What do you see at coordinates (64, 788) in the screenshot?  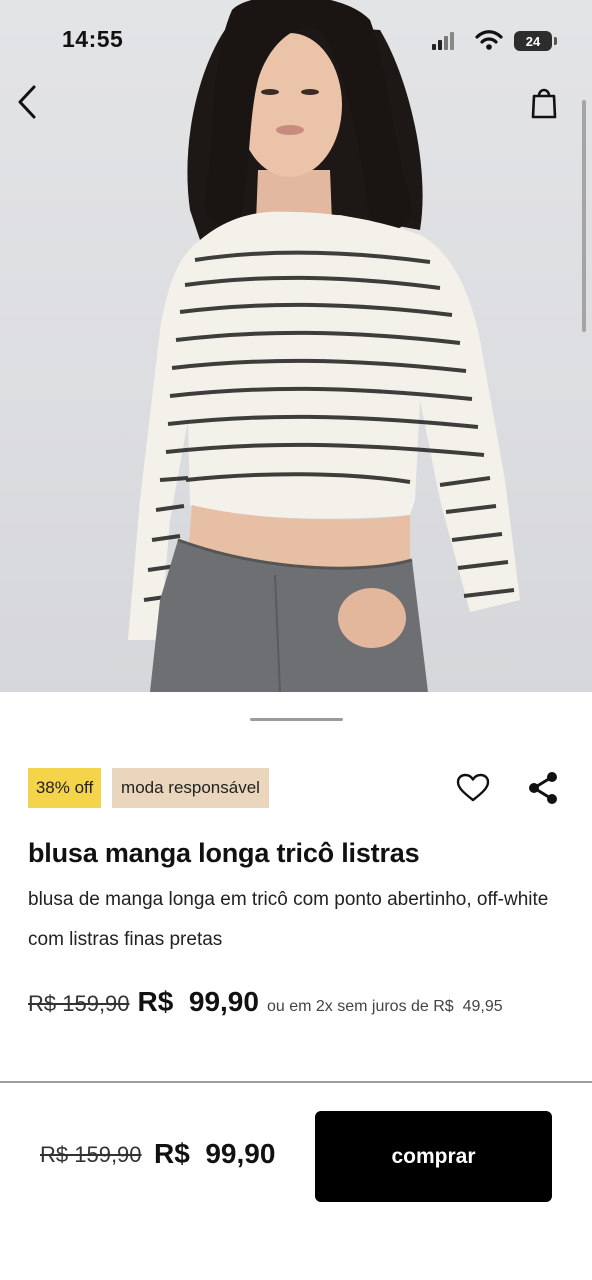 I see `discount-badge: 38% off` at bounding box center [64, 788].